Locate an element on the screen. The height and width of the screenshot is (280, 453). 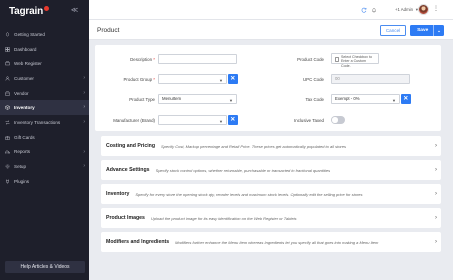
section-title: Product Images is located at coordinates (125, 218).